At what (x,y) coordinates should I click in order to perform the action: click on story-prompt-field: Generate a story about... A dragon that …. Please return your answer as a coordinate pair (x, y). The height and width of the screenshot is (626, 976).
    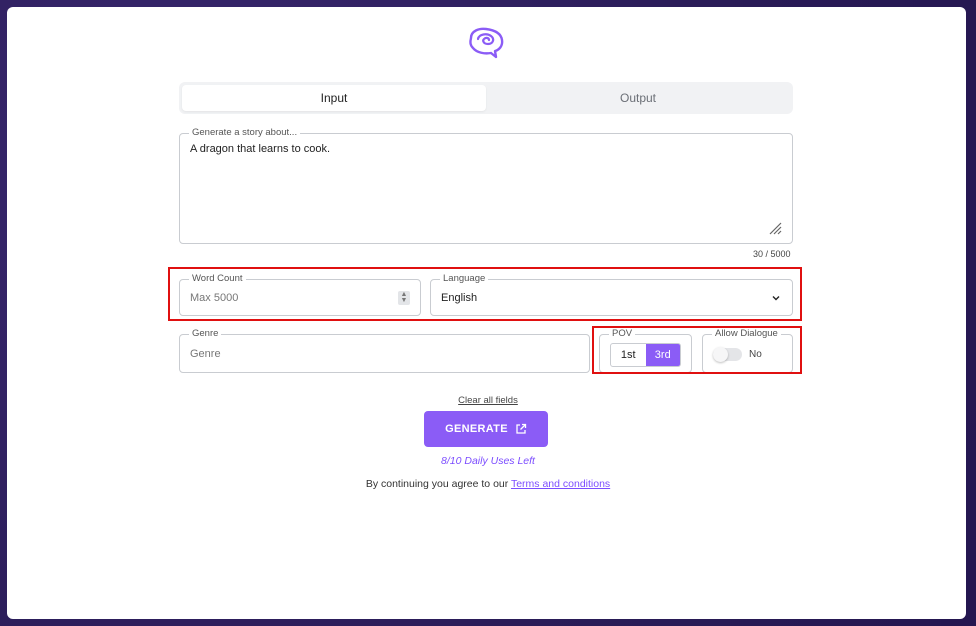
    Looking at the image, I should click on (486, 185).